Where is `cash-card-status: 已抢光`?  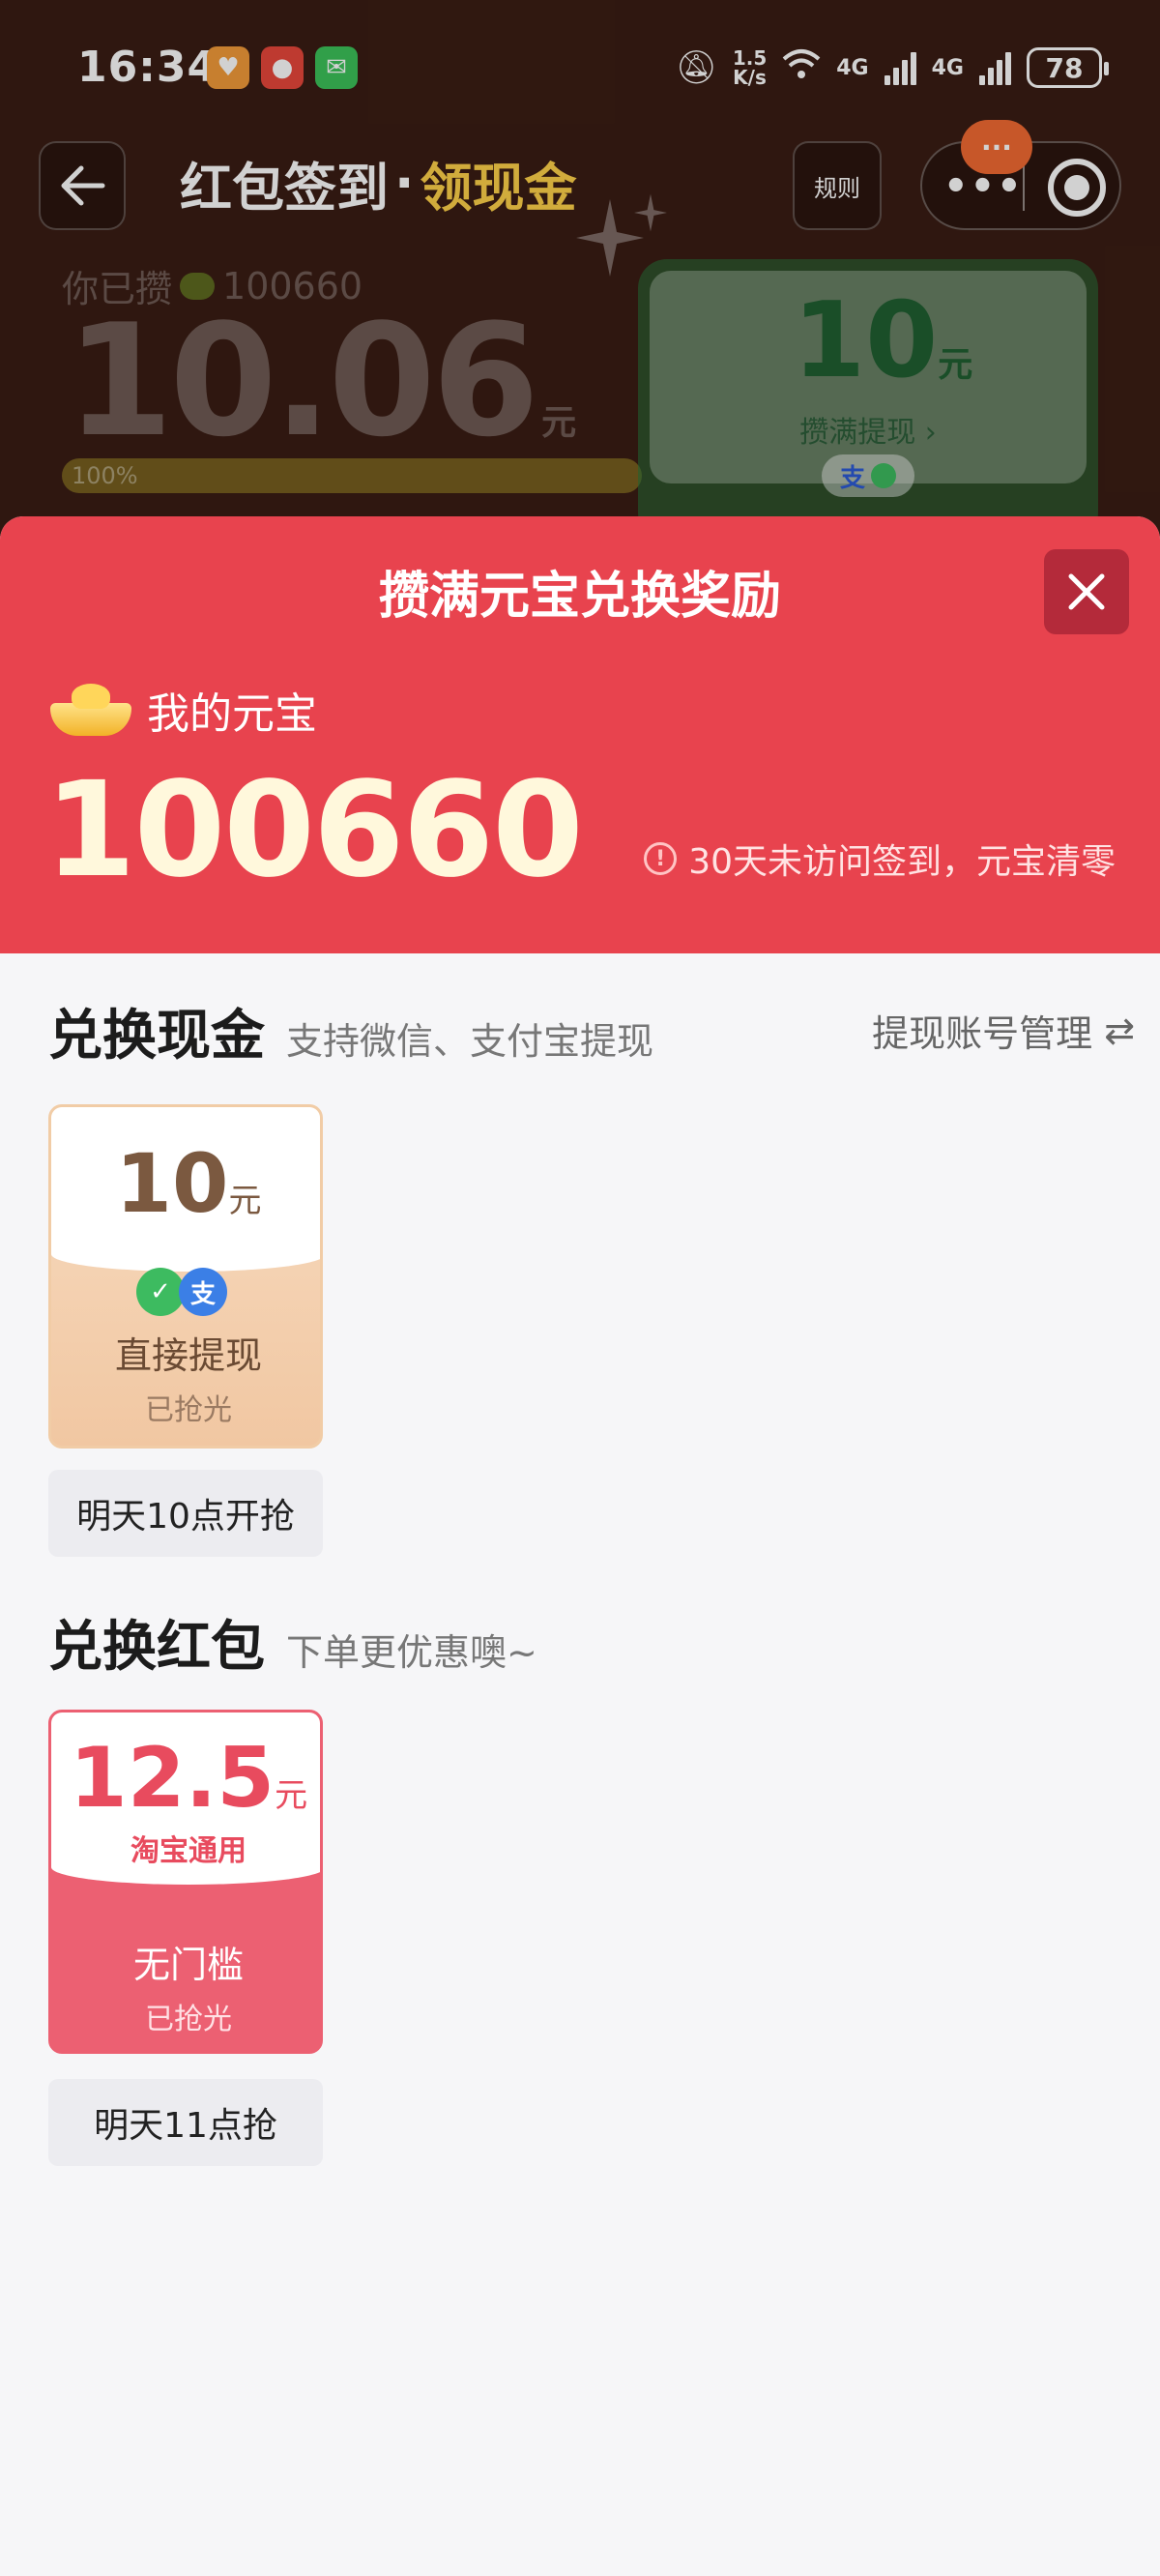
cash-card-status: 已抢光 is located at coordinates (188, 1410).